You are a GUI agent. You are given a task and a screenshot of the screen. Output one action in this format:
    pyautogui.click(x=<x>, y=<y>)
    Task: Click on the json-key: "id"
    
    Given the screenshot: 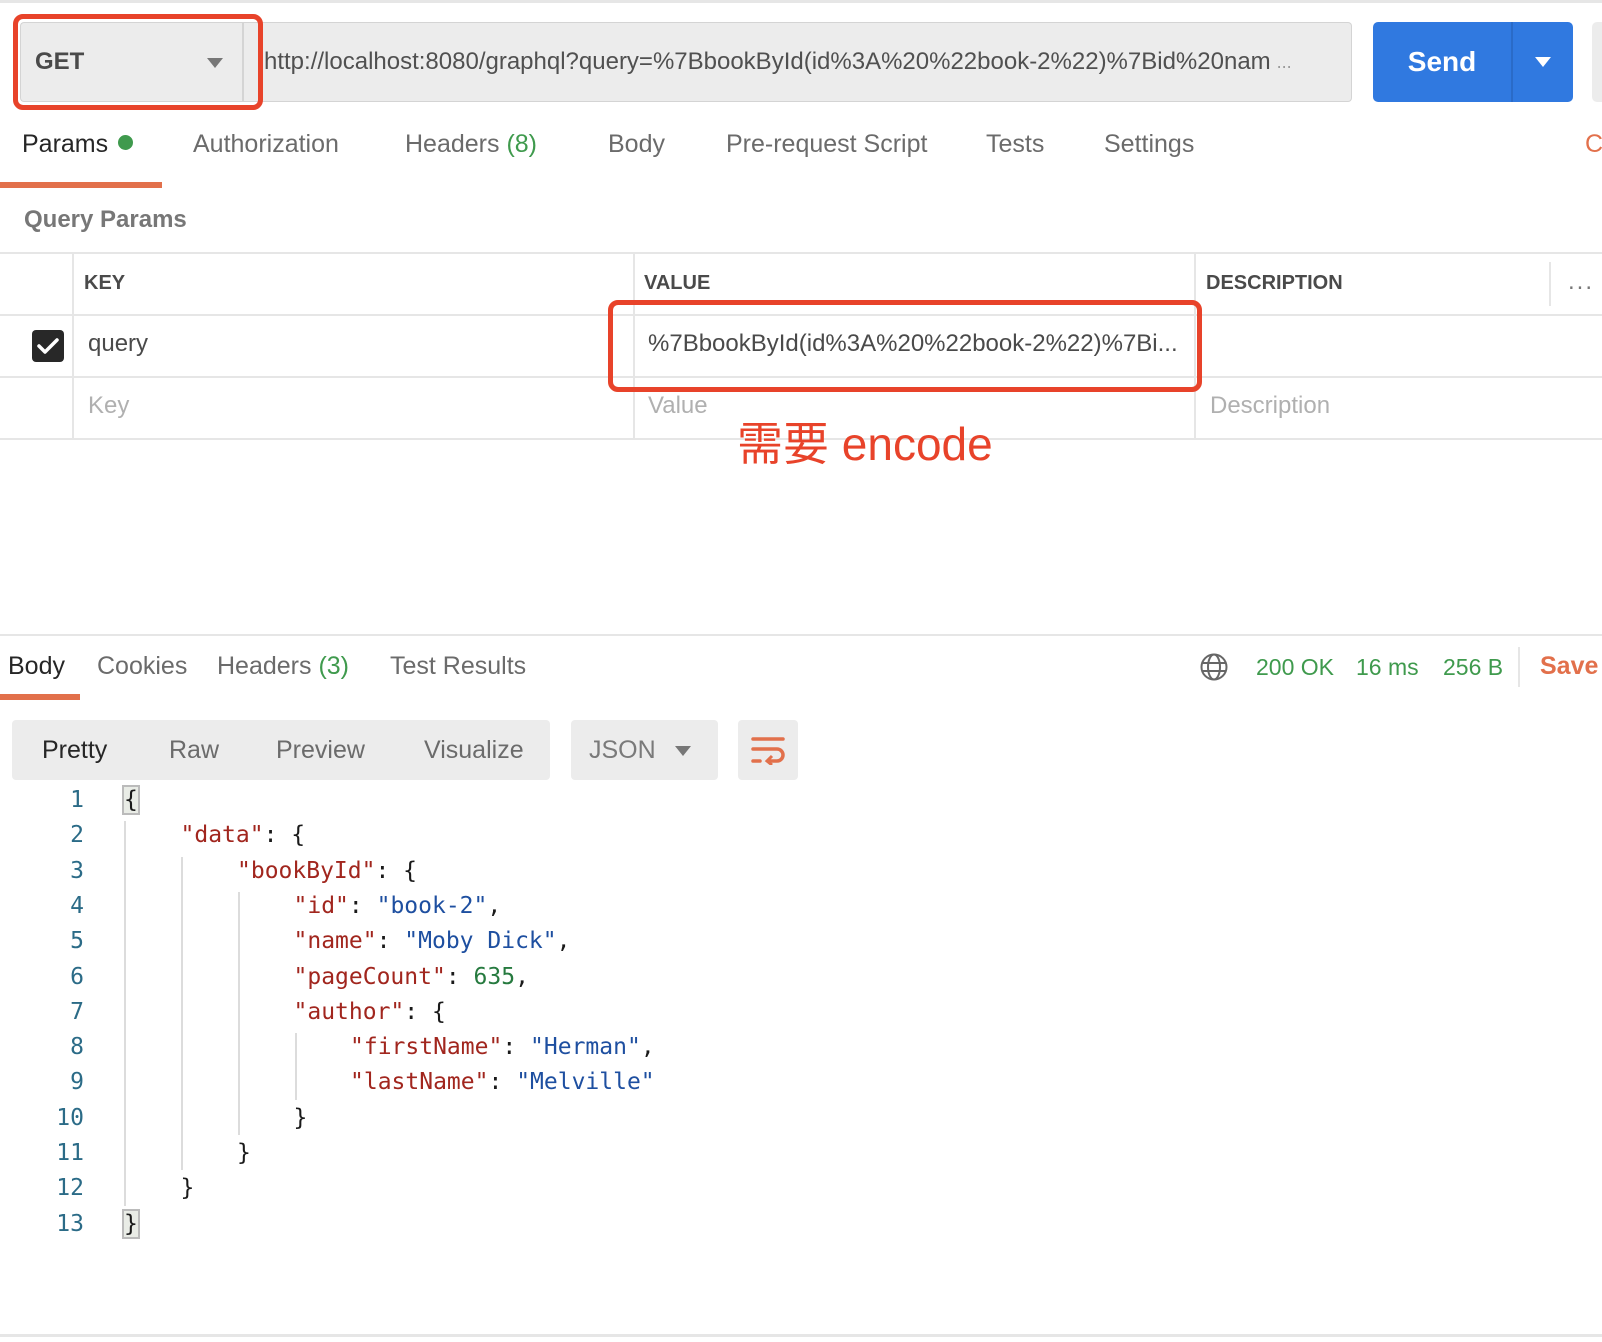 What is the action you would take?
    pyautogui.click(x=321, y=905)
    